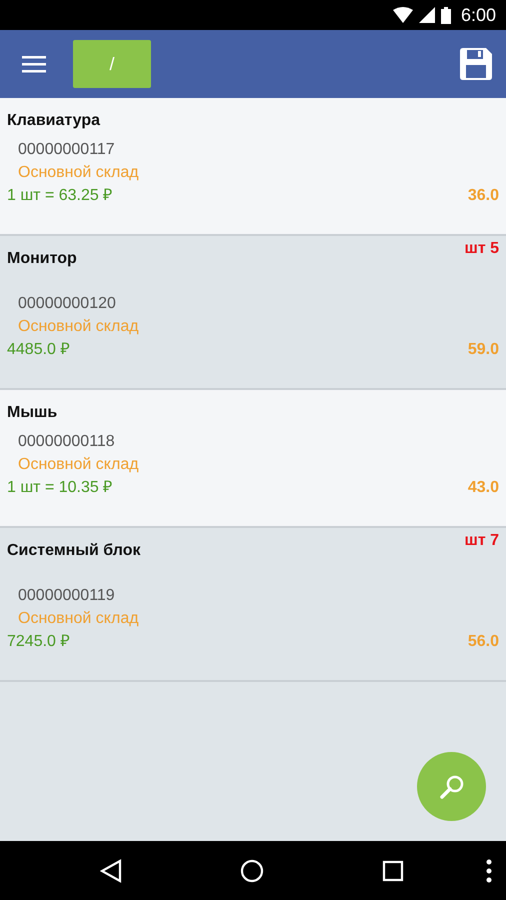 This screenshot has height=900, width=506. I want to click on product-code: 00000000119, so click(67, 596).